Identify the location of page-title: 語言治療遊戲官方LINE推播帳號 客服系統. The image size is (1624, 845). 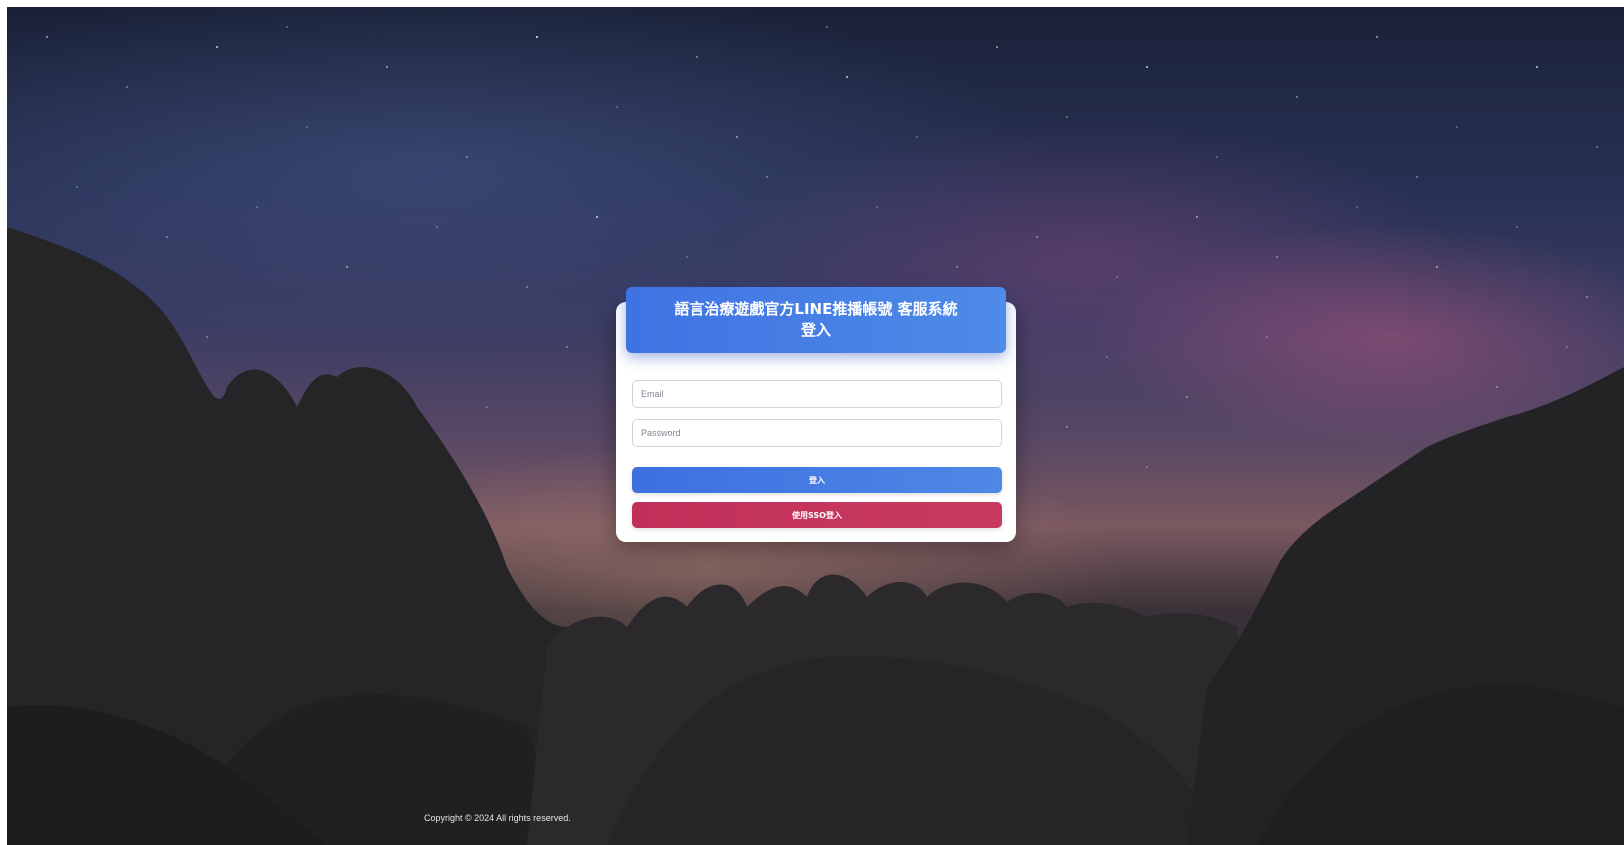
(816, 309).